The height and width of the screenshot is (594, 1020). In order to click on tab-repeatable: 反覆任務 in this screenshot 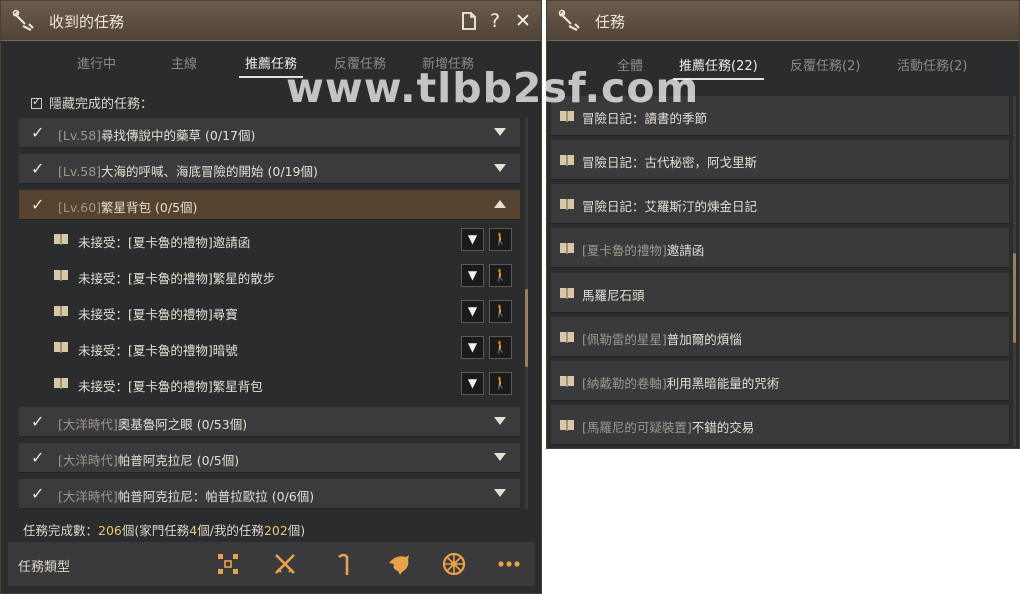, I will do `click(360, 62)`.